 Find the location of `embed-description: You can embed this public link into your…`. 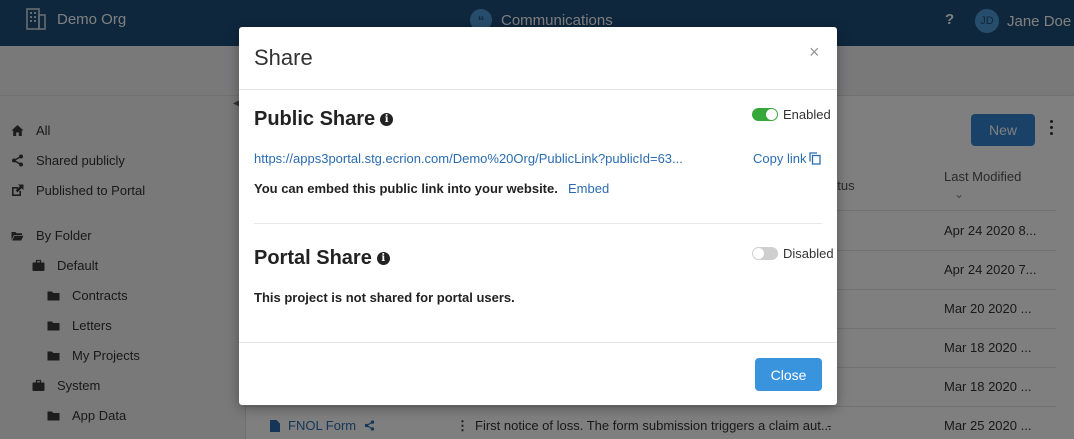

embed-description: You can embed this public link into your… is located at coordinates (406, 188).